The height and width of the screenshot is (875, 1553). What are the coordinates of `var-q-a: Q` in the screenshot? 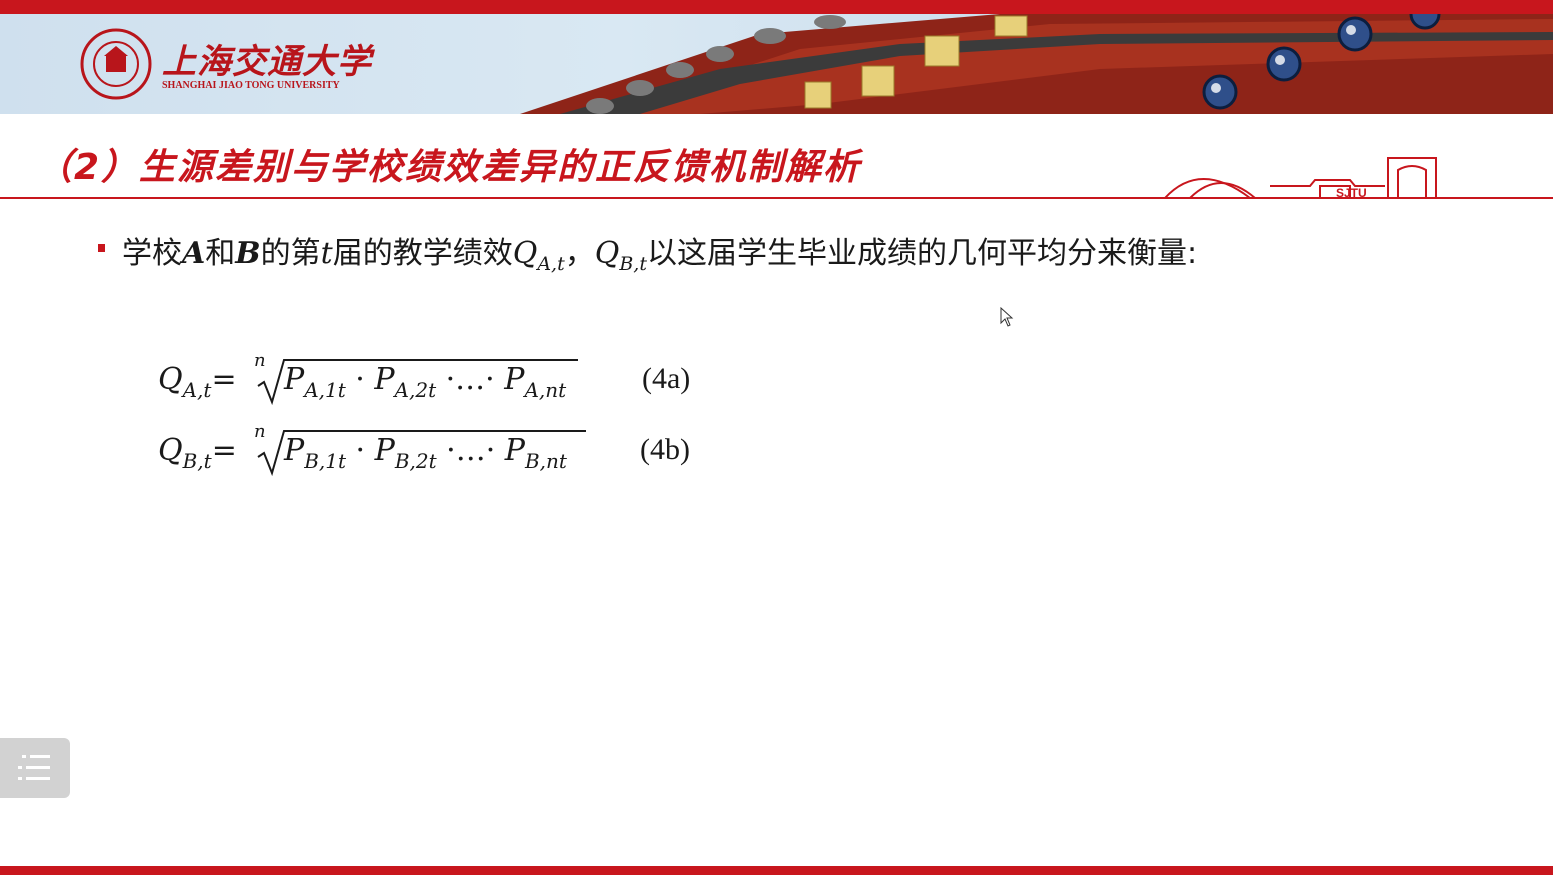 It's located at (525, 253).